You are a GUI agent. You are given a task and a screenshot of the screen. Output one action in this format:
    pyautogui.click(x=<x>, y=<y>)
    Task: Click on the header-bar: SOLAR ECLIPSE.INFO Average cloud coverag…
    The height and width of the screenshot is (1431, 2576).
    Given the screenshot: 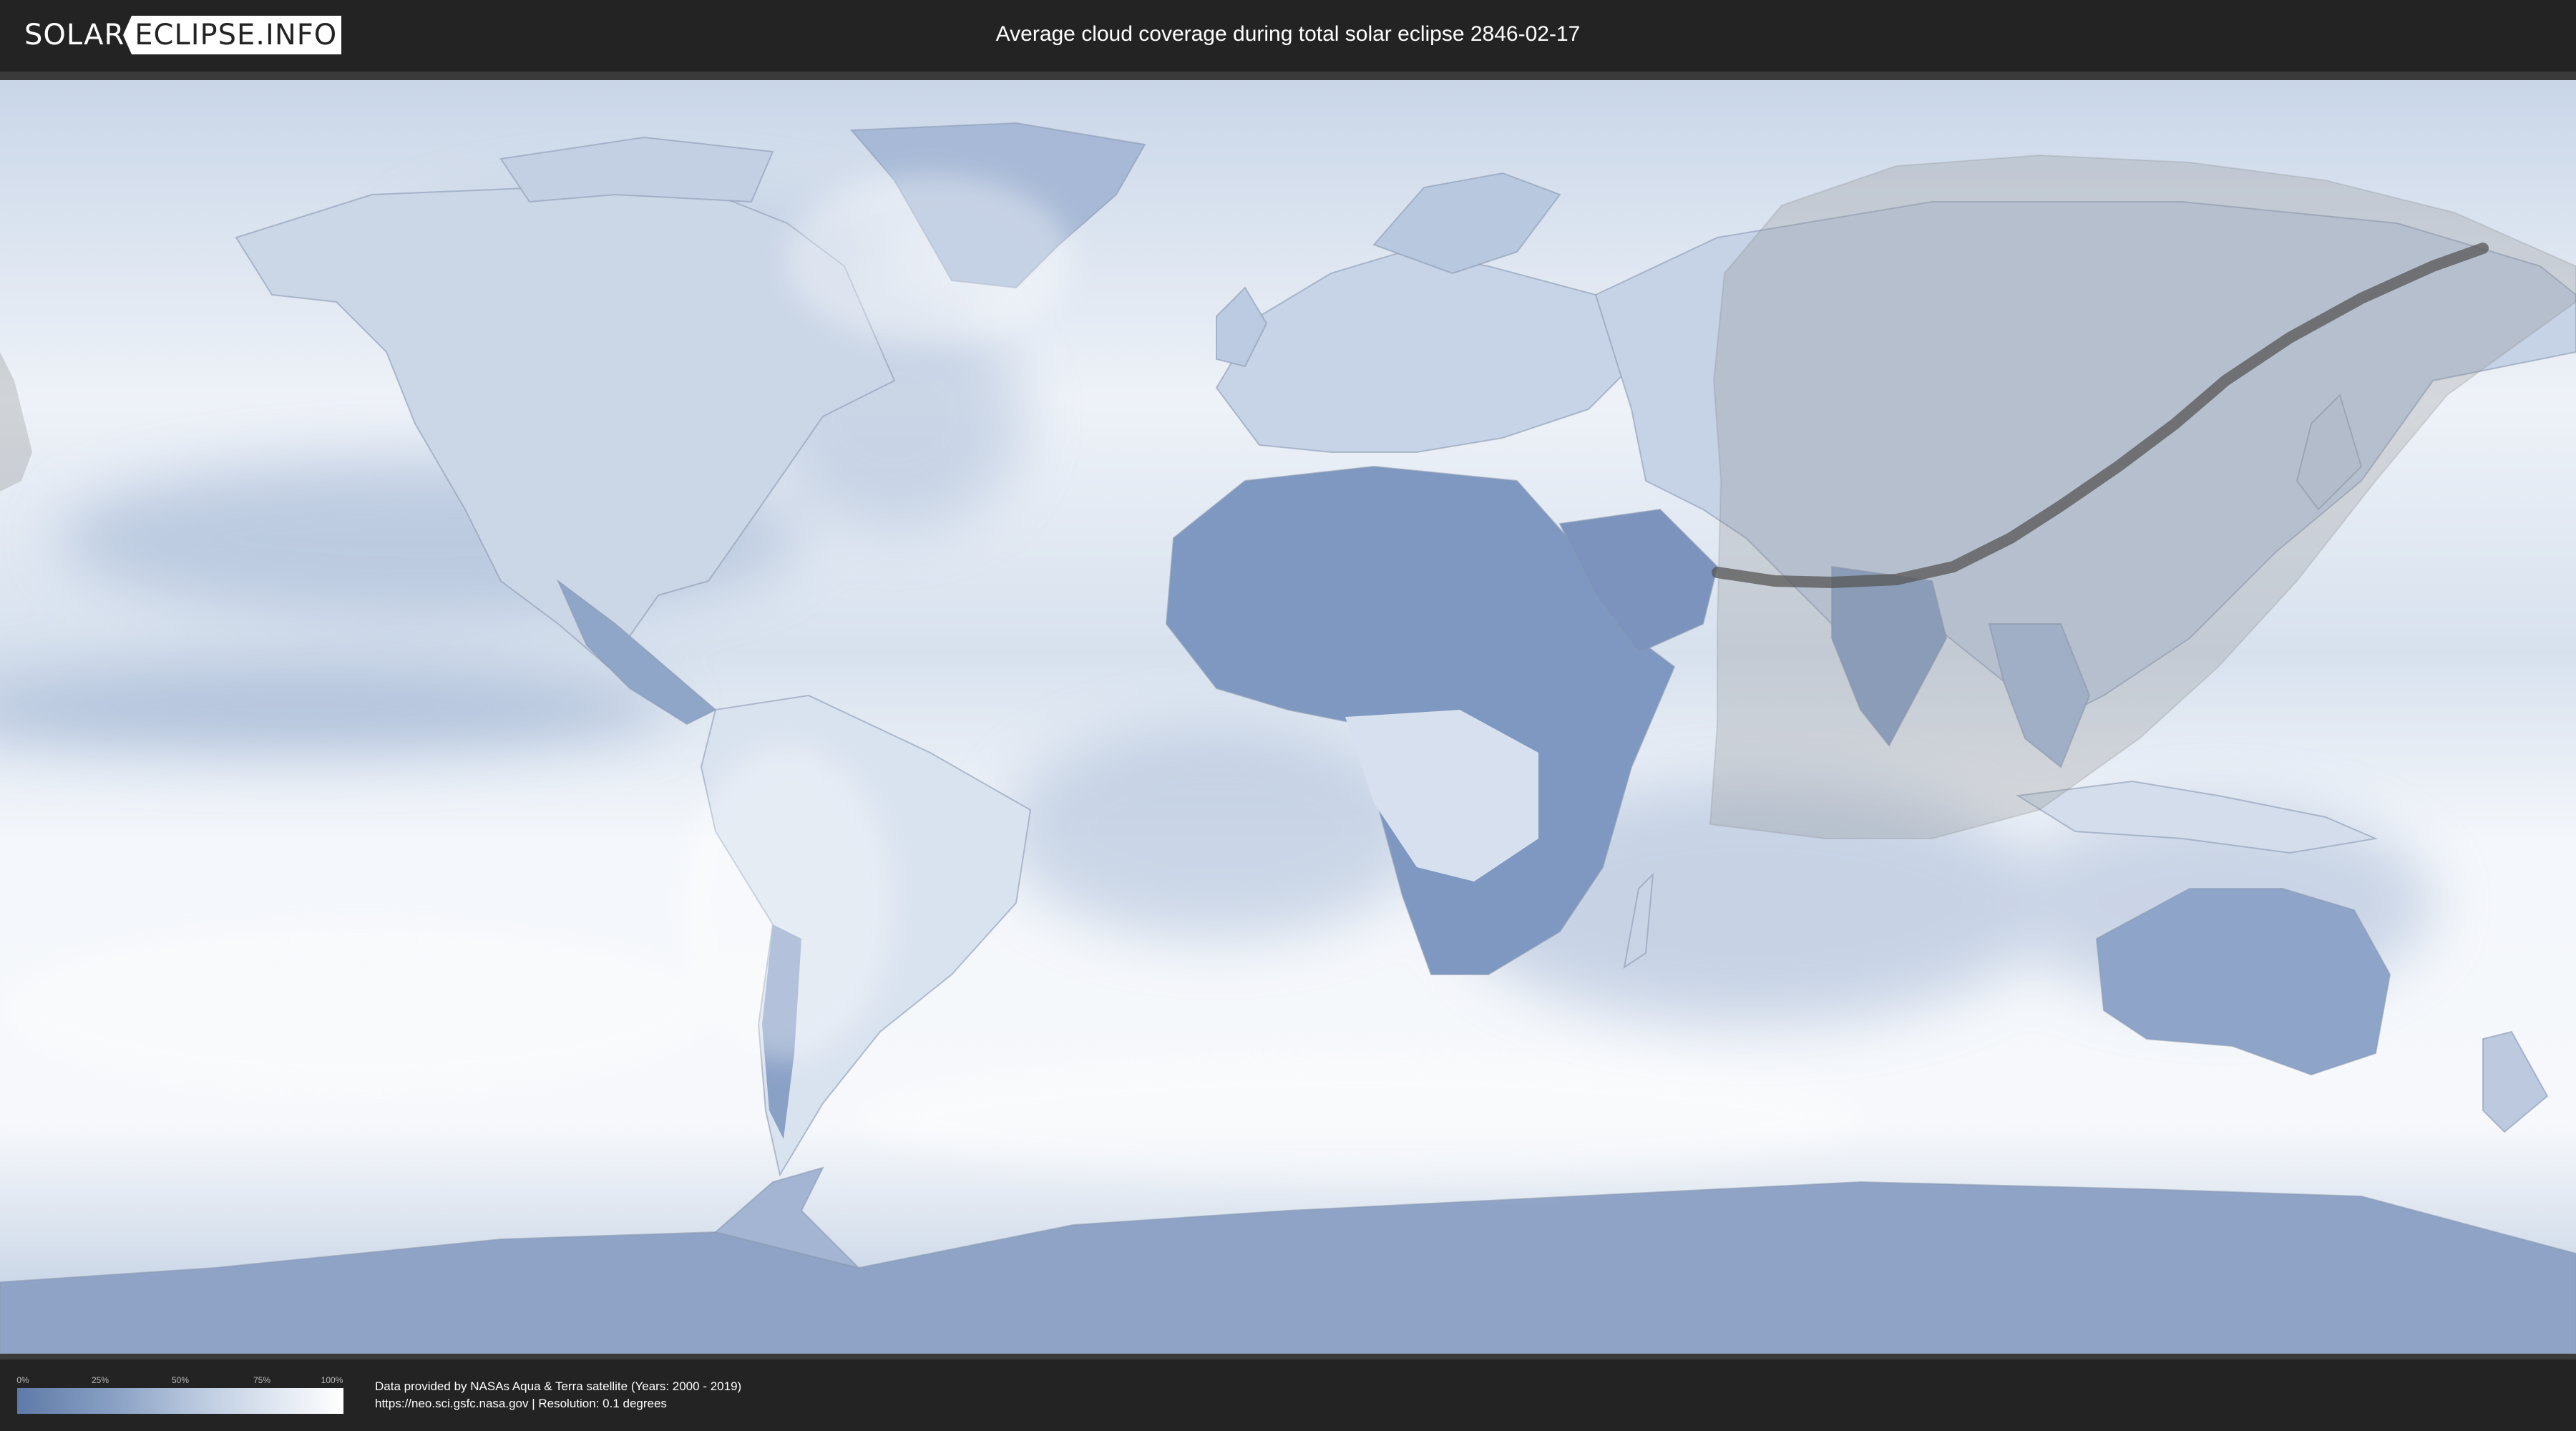 What is the action you would take?
    pyautogui.click(x=1288, y=36)
    